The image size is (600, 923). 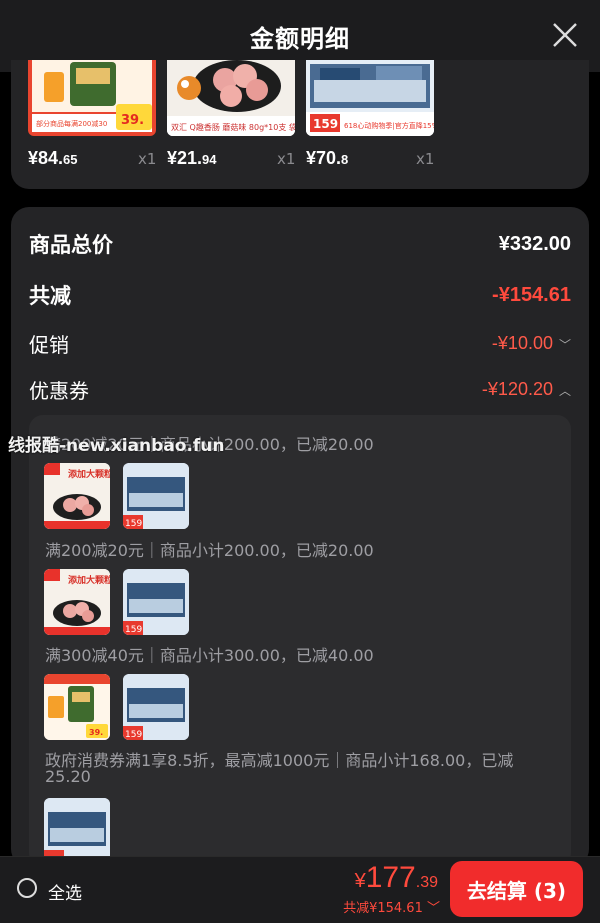 I want to click on watermark: 线报酷-new.xianbao.fun, so click(x=116, y=446).